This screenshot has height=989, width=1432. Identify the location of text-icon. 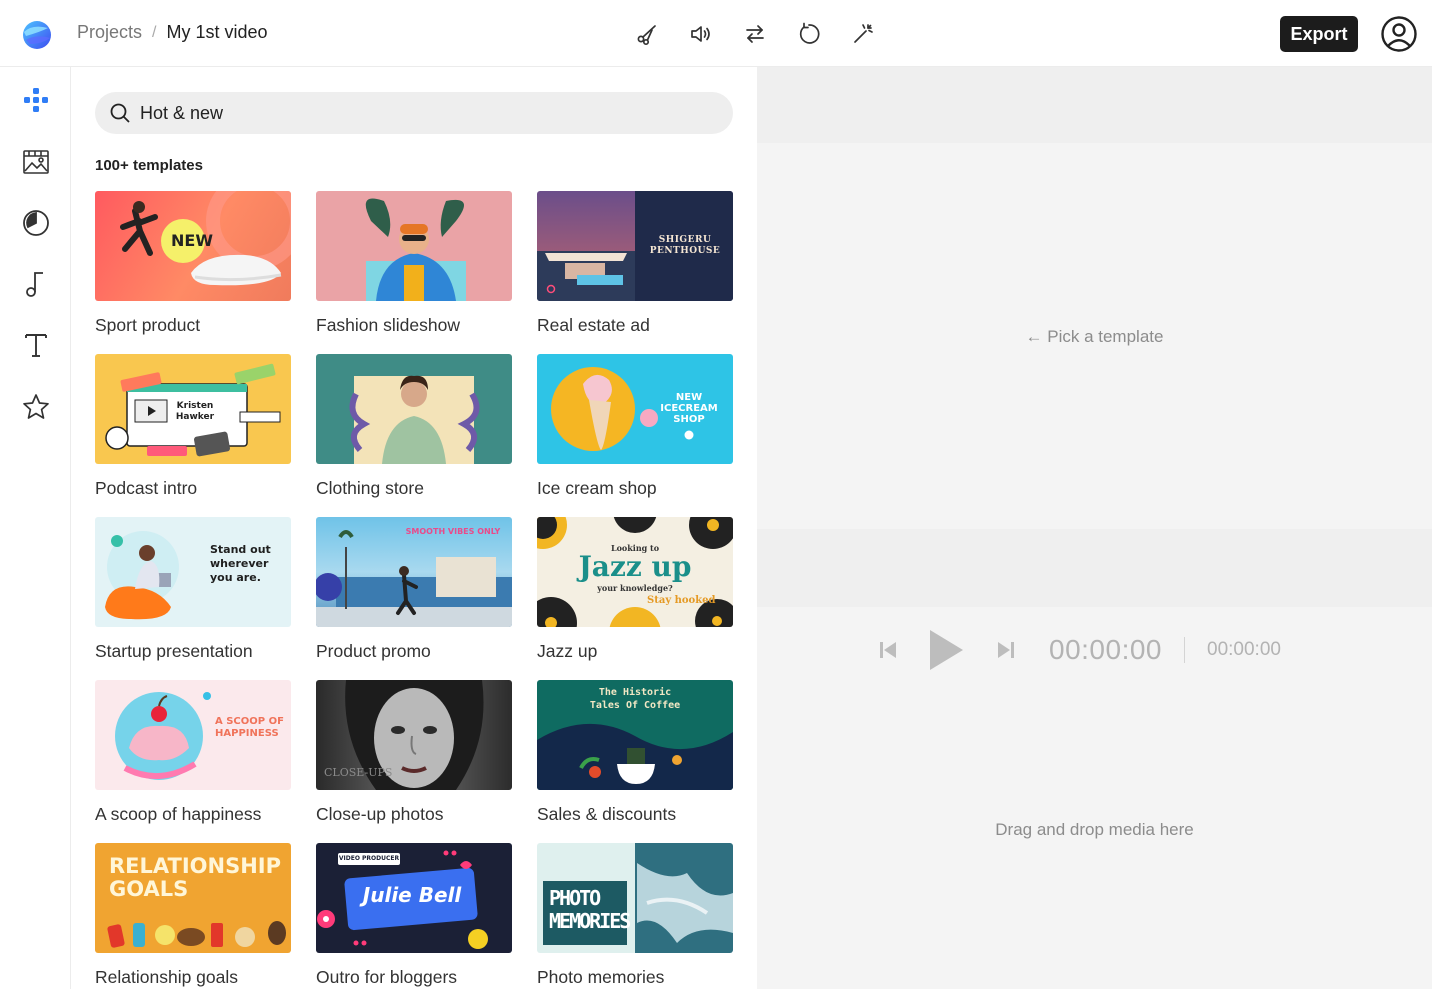
(36, 345).